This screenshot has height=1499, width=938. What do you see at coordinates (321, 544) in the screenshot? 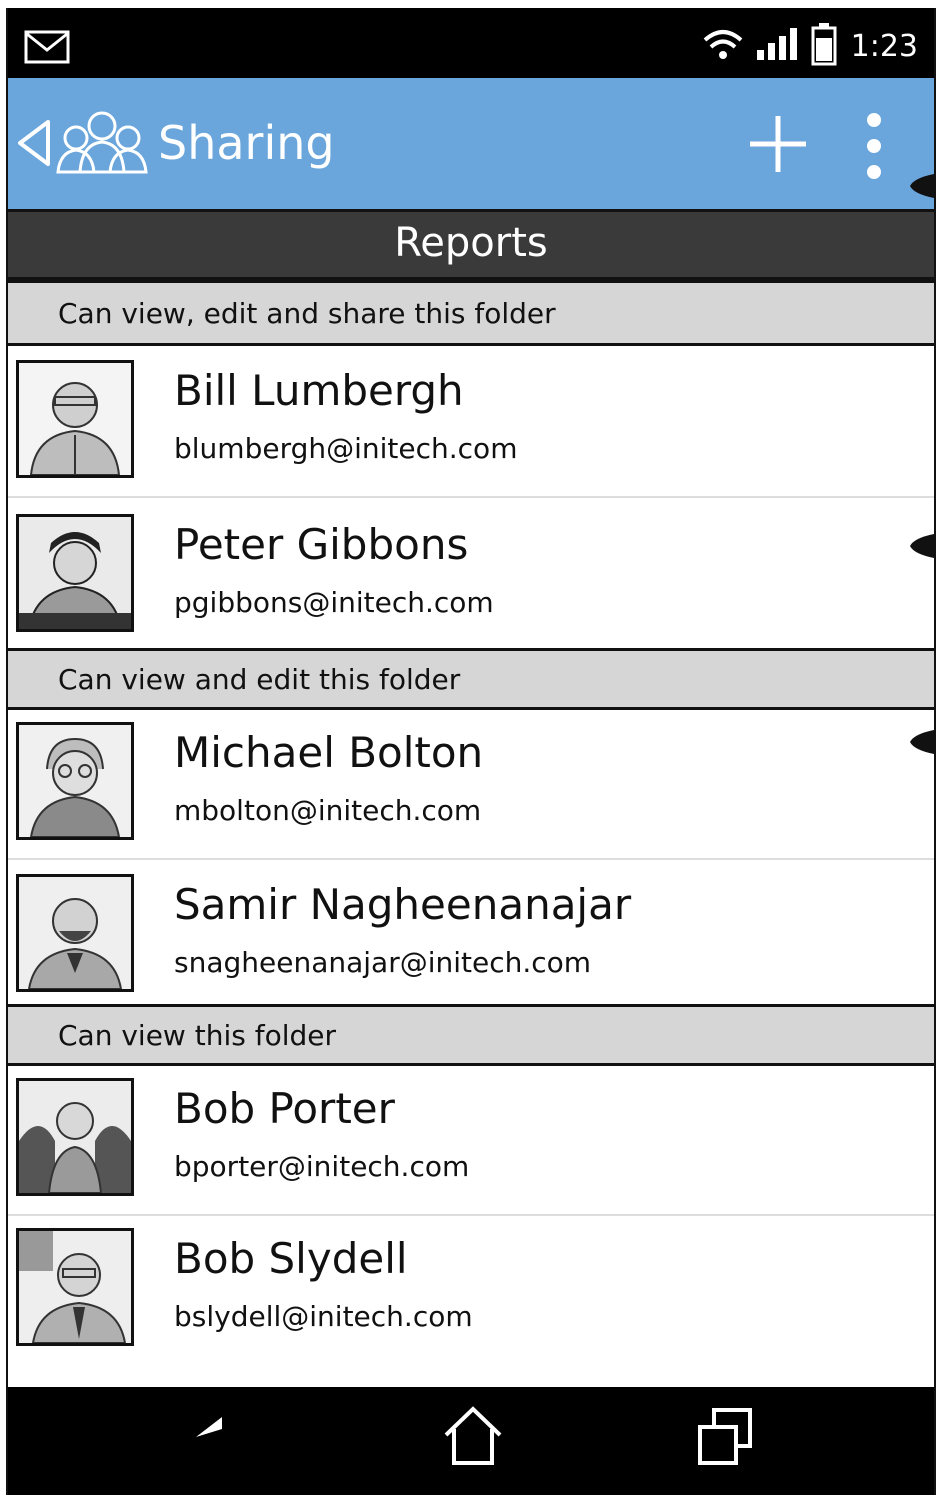
I see `person-name: Peter Gibbons` at bounding box center [321, 544].